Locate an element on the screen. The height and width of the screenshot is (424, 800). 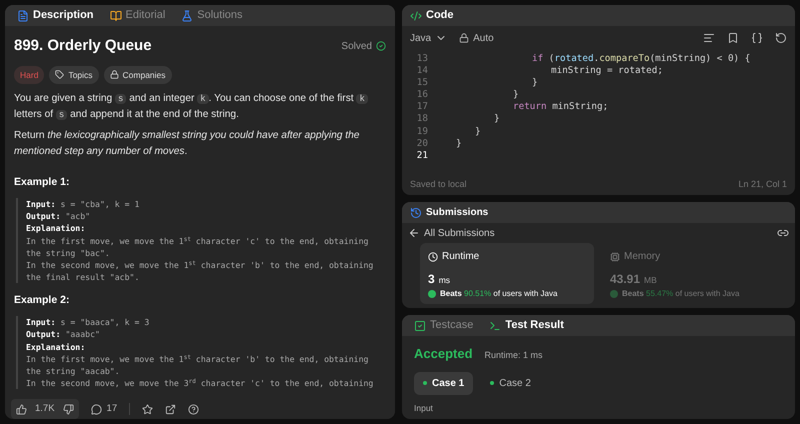
explanation-text: In the first move, we move the 1$^{st}$ character 'b' to the end, obtaining the string "aacab". is located at coordinates (198, 365).